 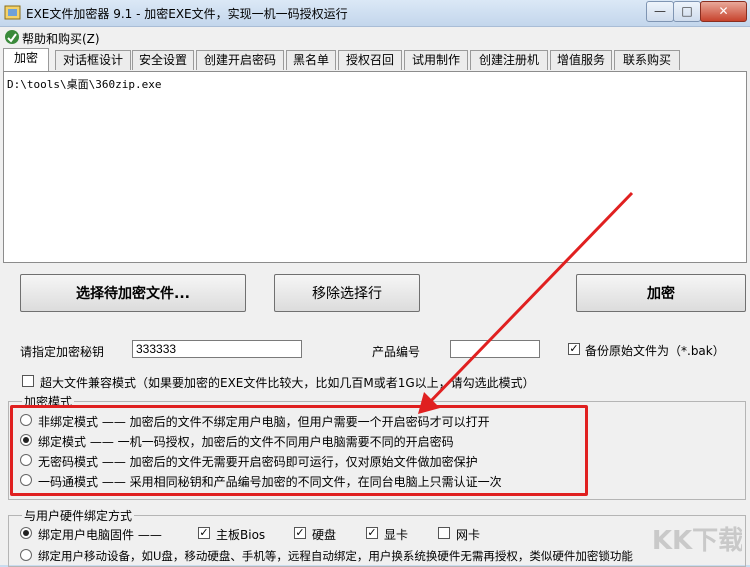 What do you see at coordinates (93, 60) in the screenshot?
I see `tab-dialog-design: 对话框设计` at bounding box center [93, 60].